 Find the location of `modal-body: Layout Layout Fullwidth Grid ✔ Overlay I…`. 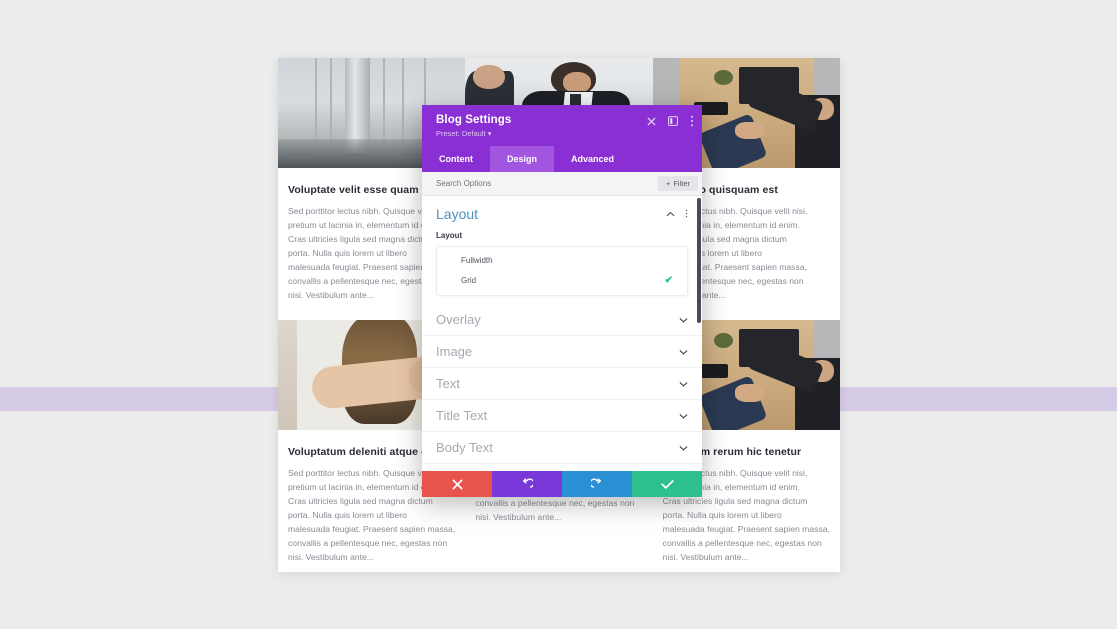

modal-body: Layout Layout Fullwidth Grid ✔ Overlay I… is located at coordinates (562, 333).